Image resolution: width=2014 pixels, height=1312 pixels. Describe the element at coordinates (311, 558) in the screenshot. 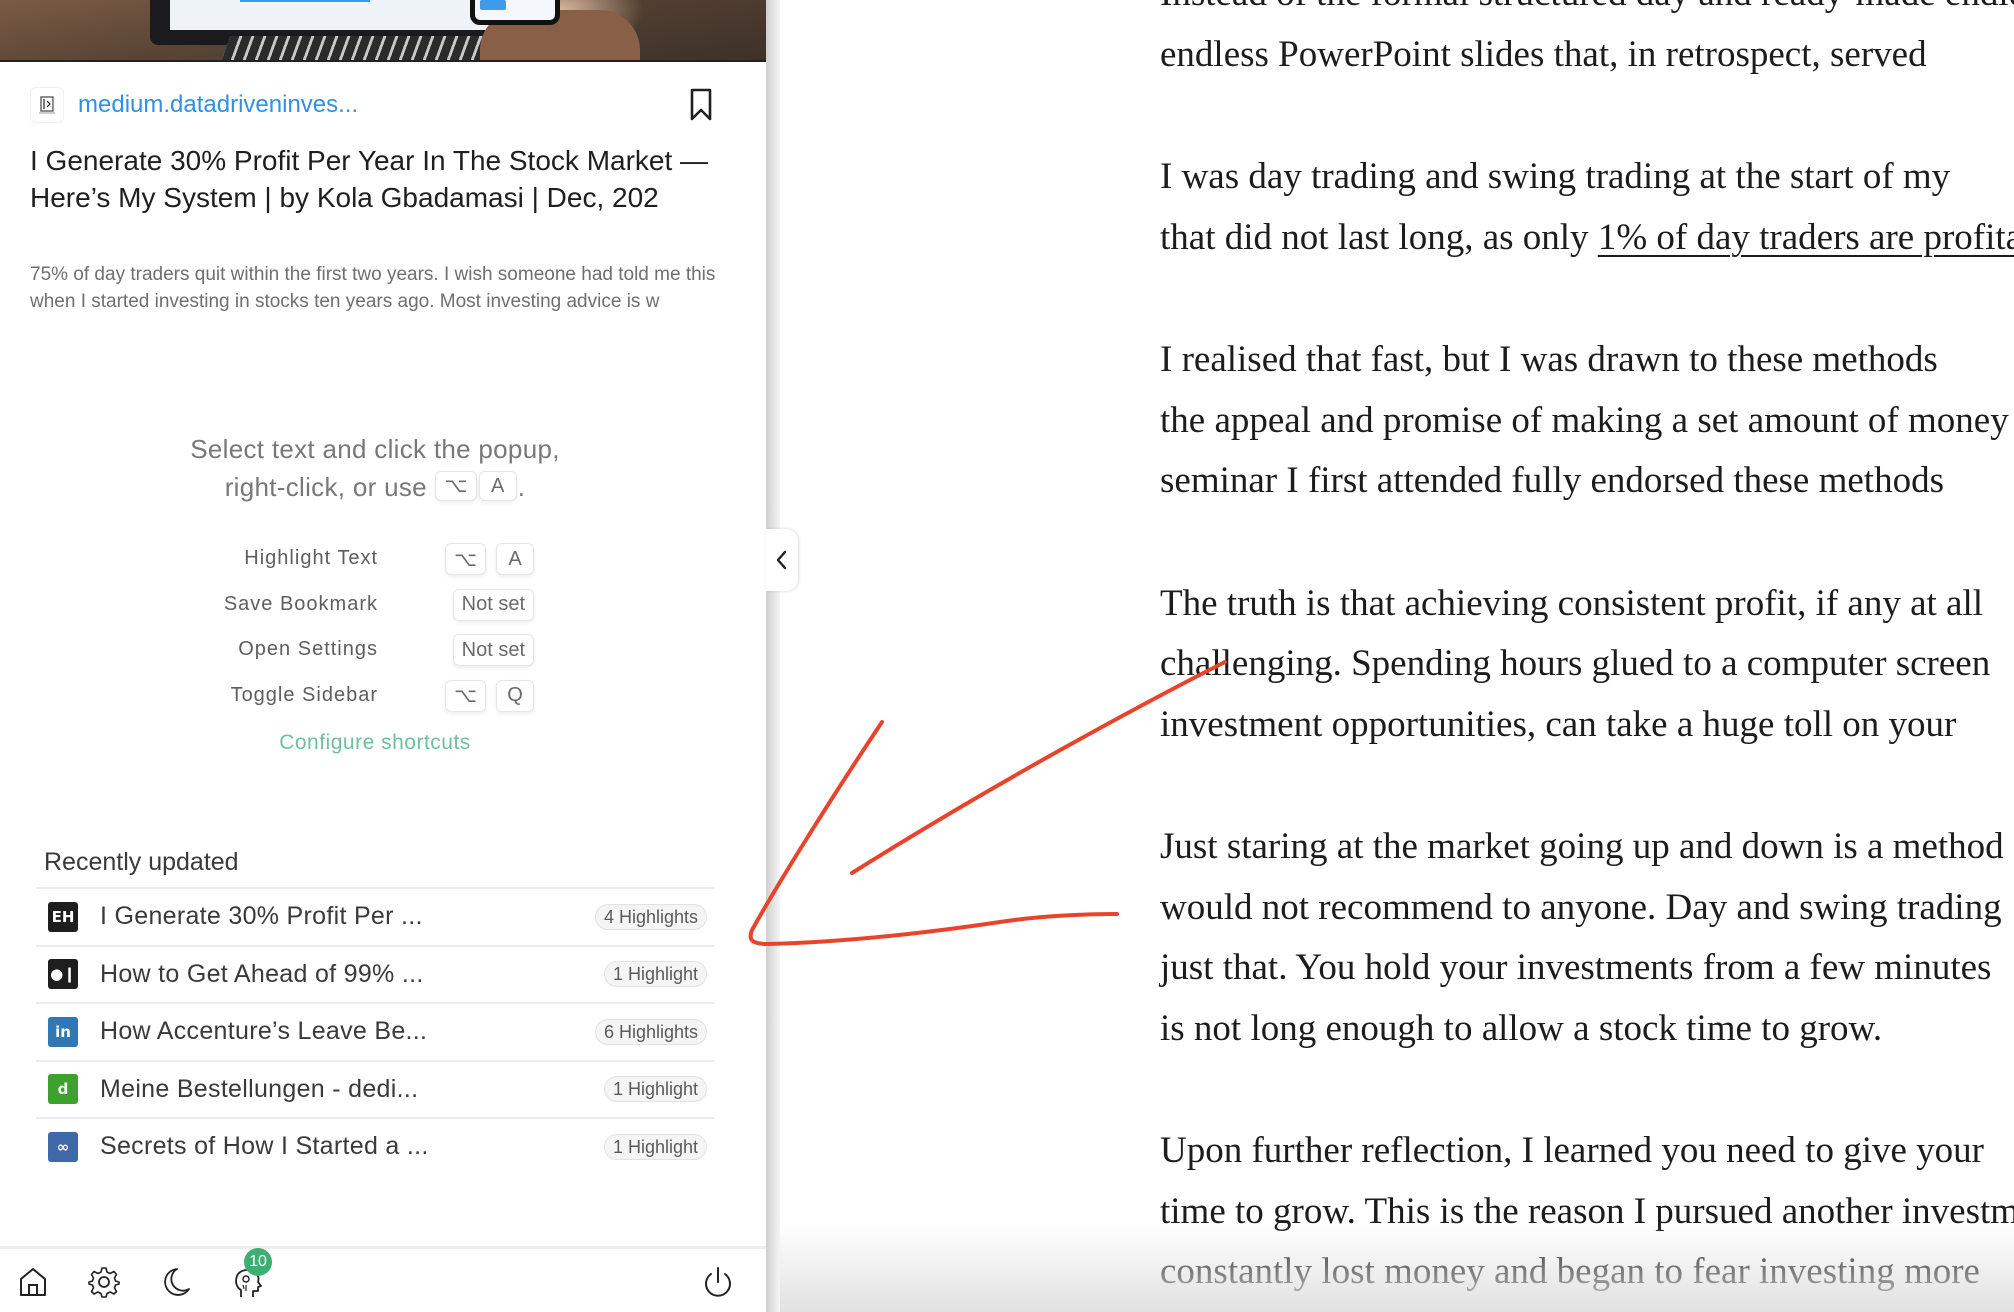

I see `shortcut-label: Highlight Text` at that location.